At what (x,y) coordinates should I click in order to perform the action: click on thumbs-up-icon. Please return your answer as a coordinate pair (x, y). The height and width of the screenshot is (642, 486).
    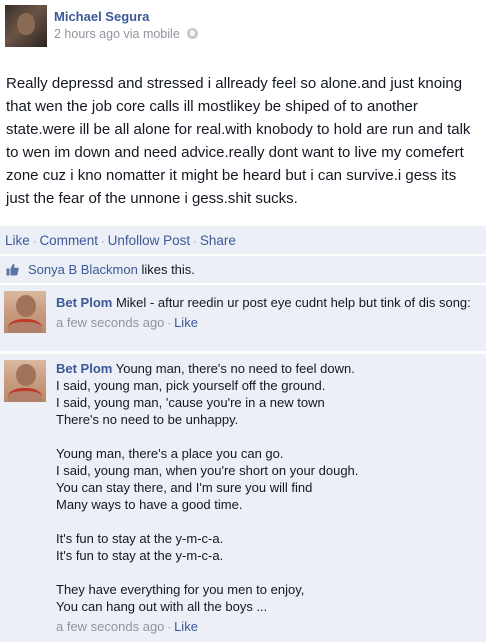
    Looking at the image, I should click on (12, 269).